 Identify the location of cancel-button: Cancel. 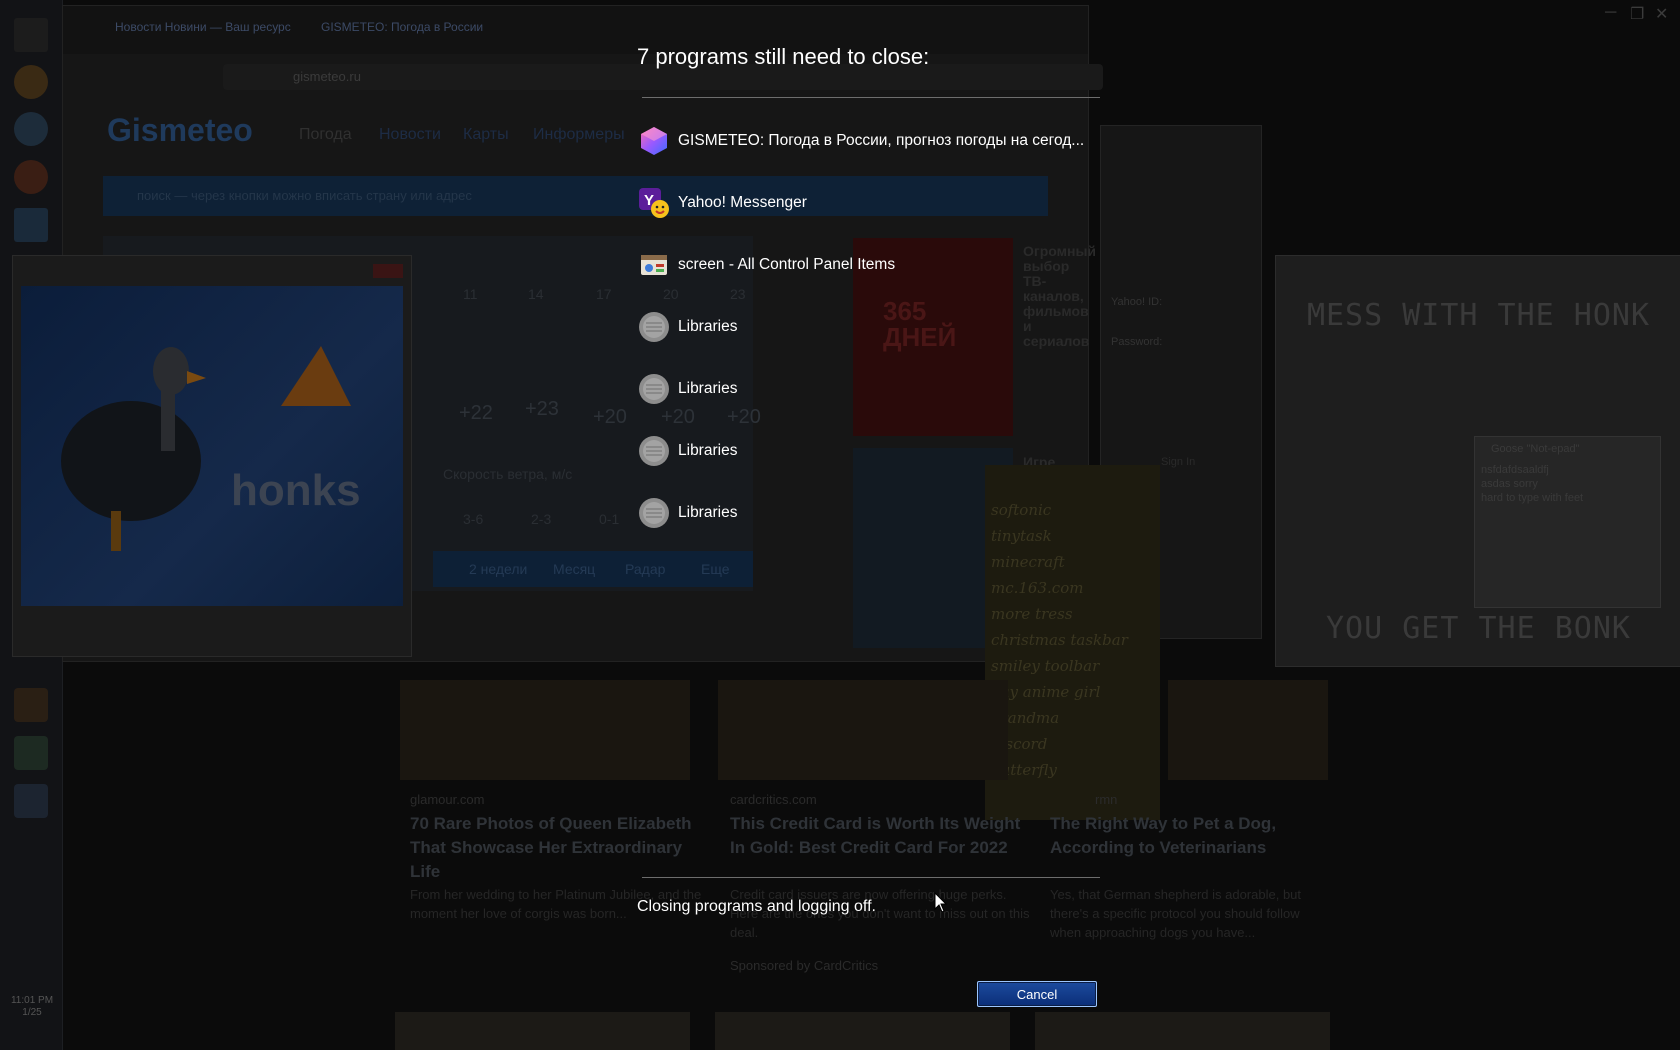
(1037, 994).